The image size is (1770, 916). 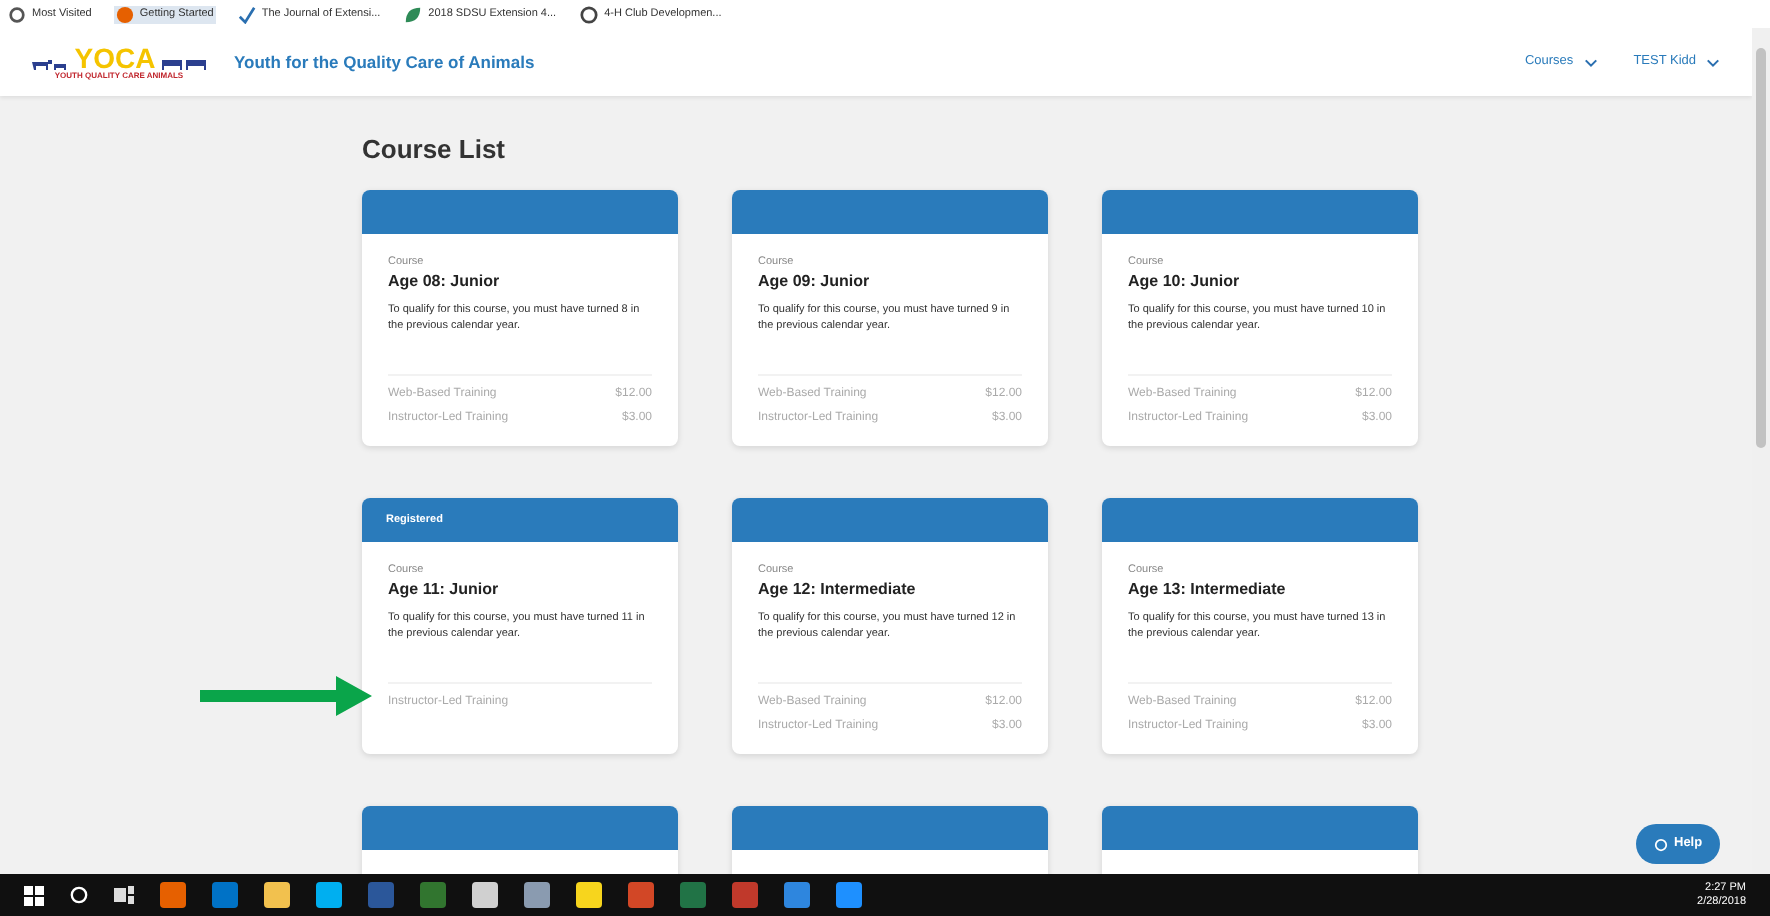 I want to click on circle-icon, so click(x=589, y=14).